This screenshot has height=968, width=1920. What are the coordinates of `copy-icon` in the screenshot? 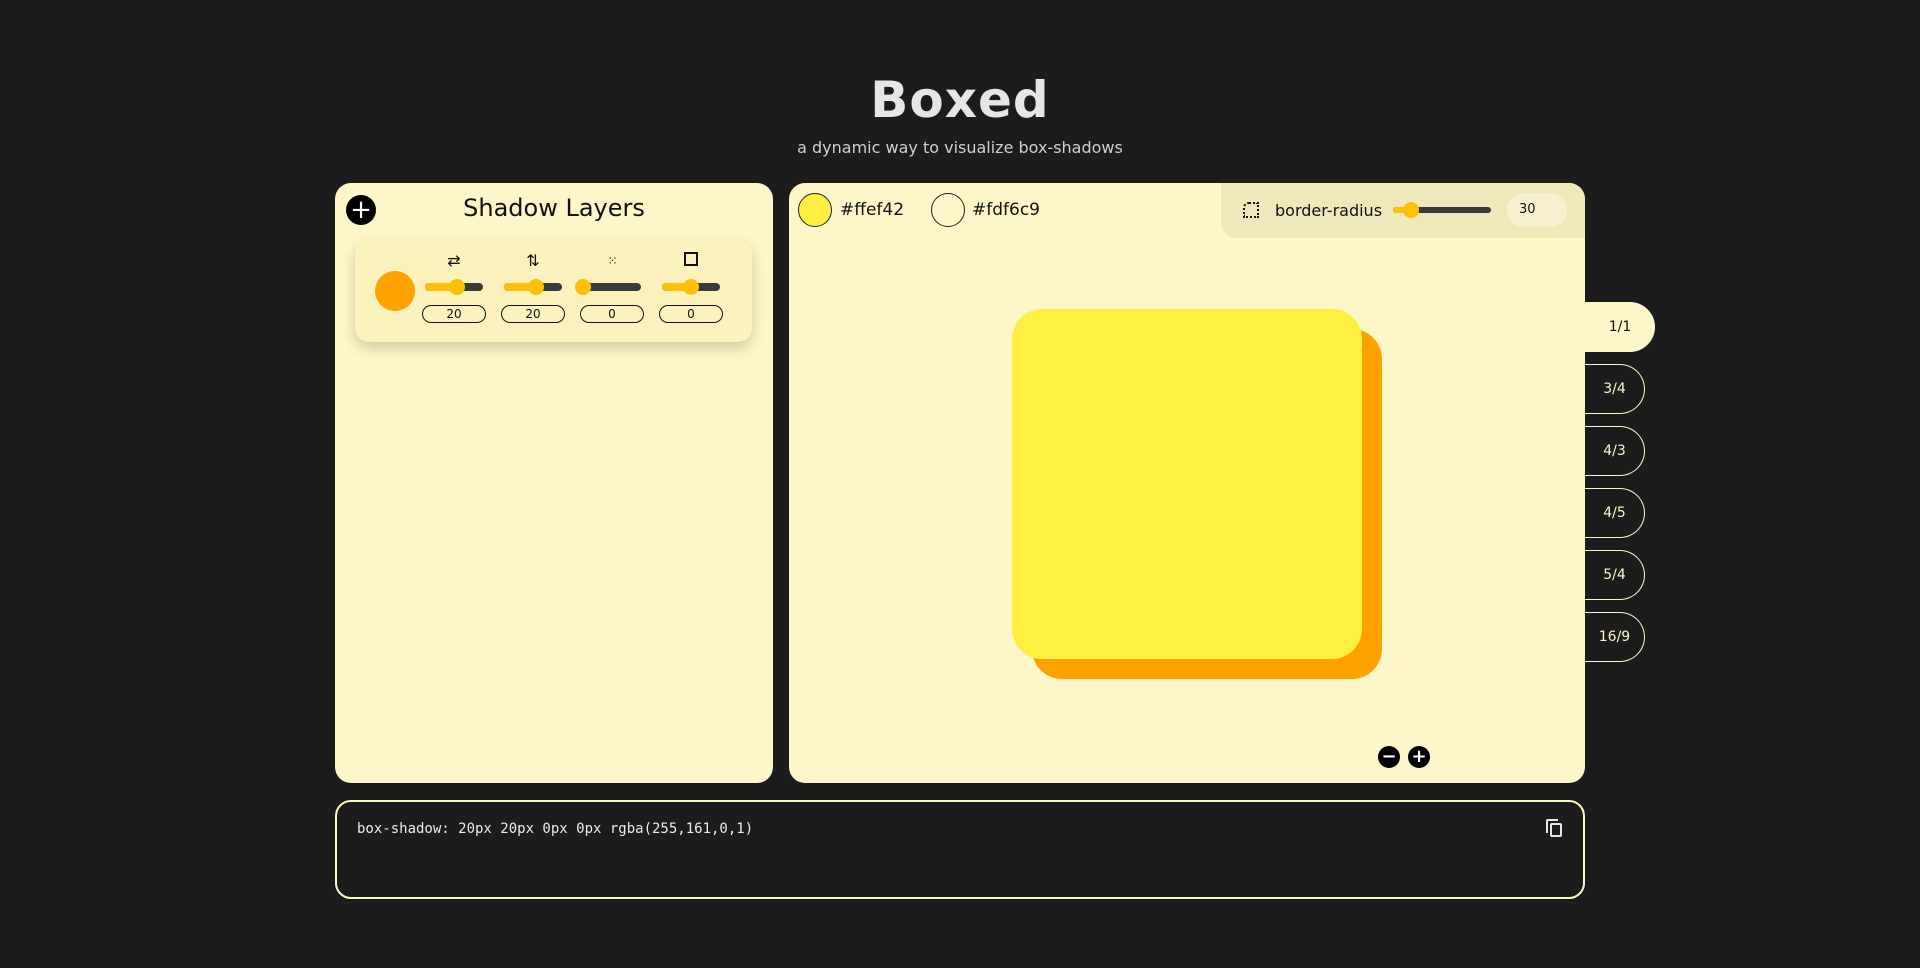 It's located at (1554, 828).